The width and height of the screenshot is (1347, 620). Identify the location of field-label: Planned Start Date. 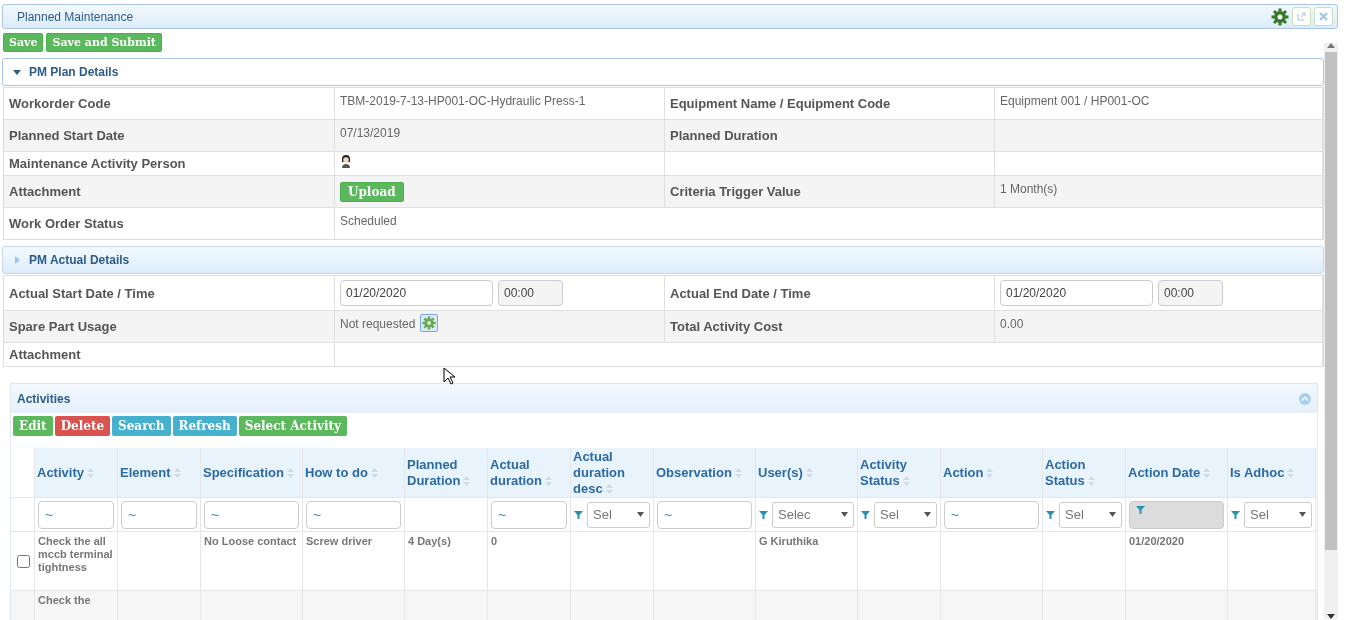
(67, 135).